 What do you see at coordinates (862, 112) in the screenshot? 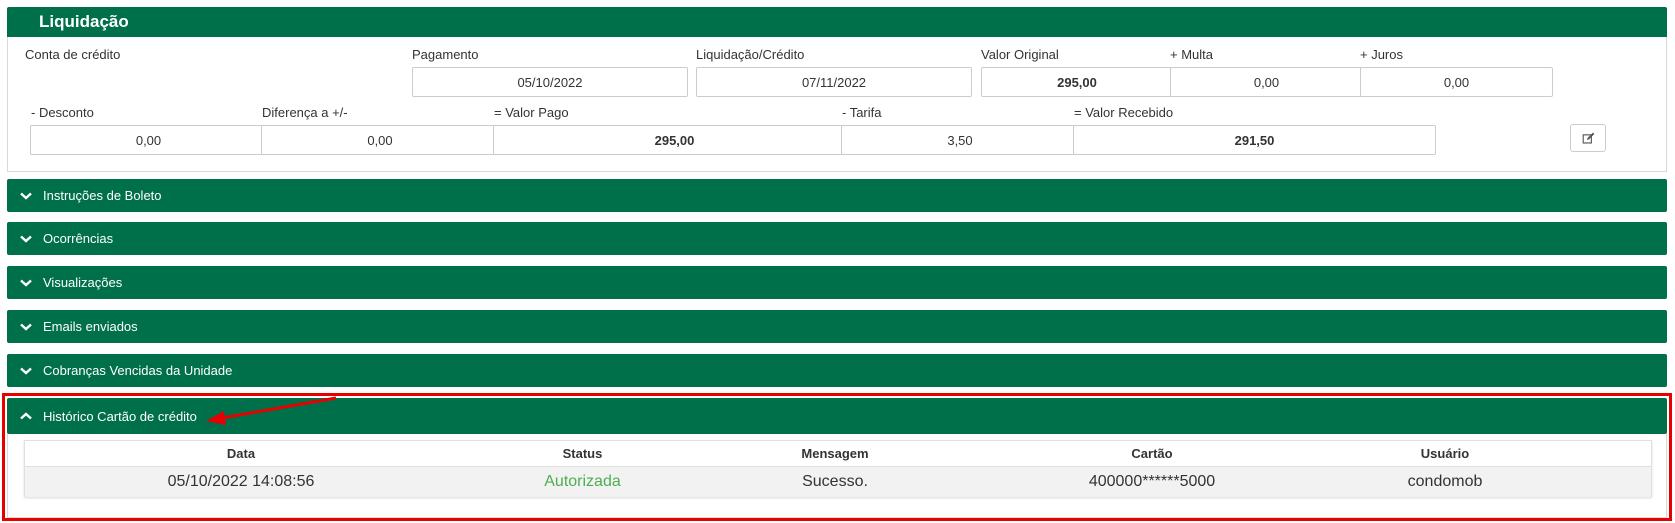
I see `tarifa-label: - Tarifa` at bounding box center [862, 112].